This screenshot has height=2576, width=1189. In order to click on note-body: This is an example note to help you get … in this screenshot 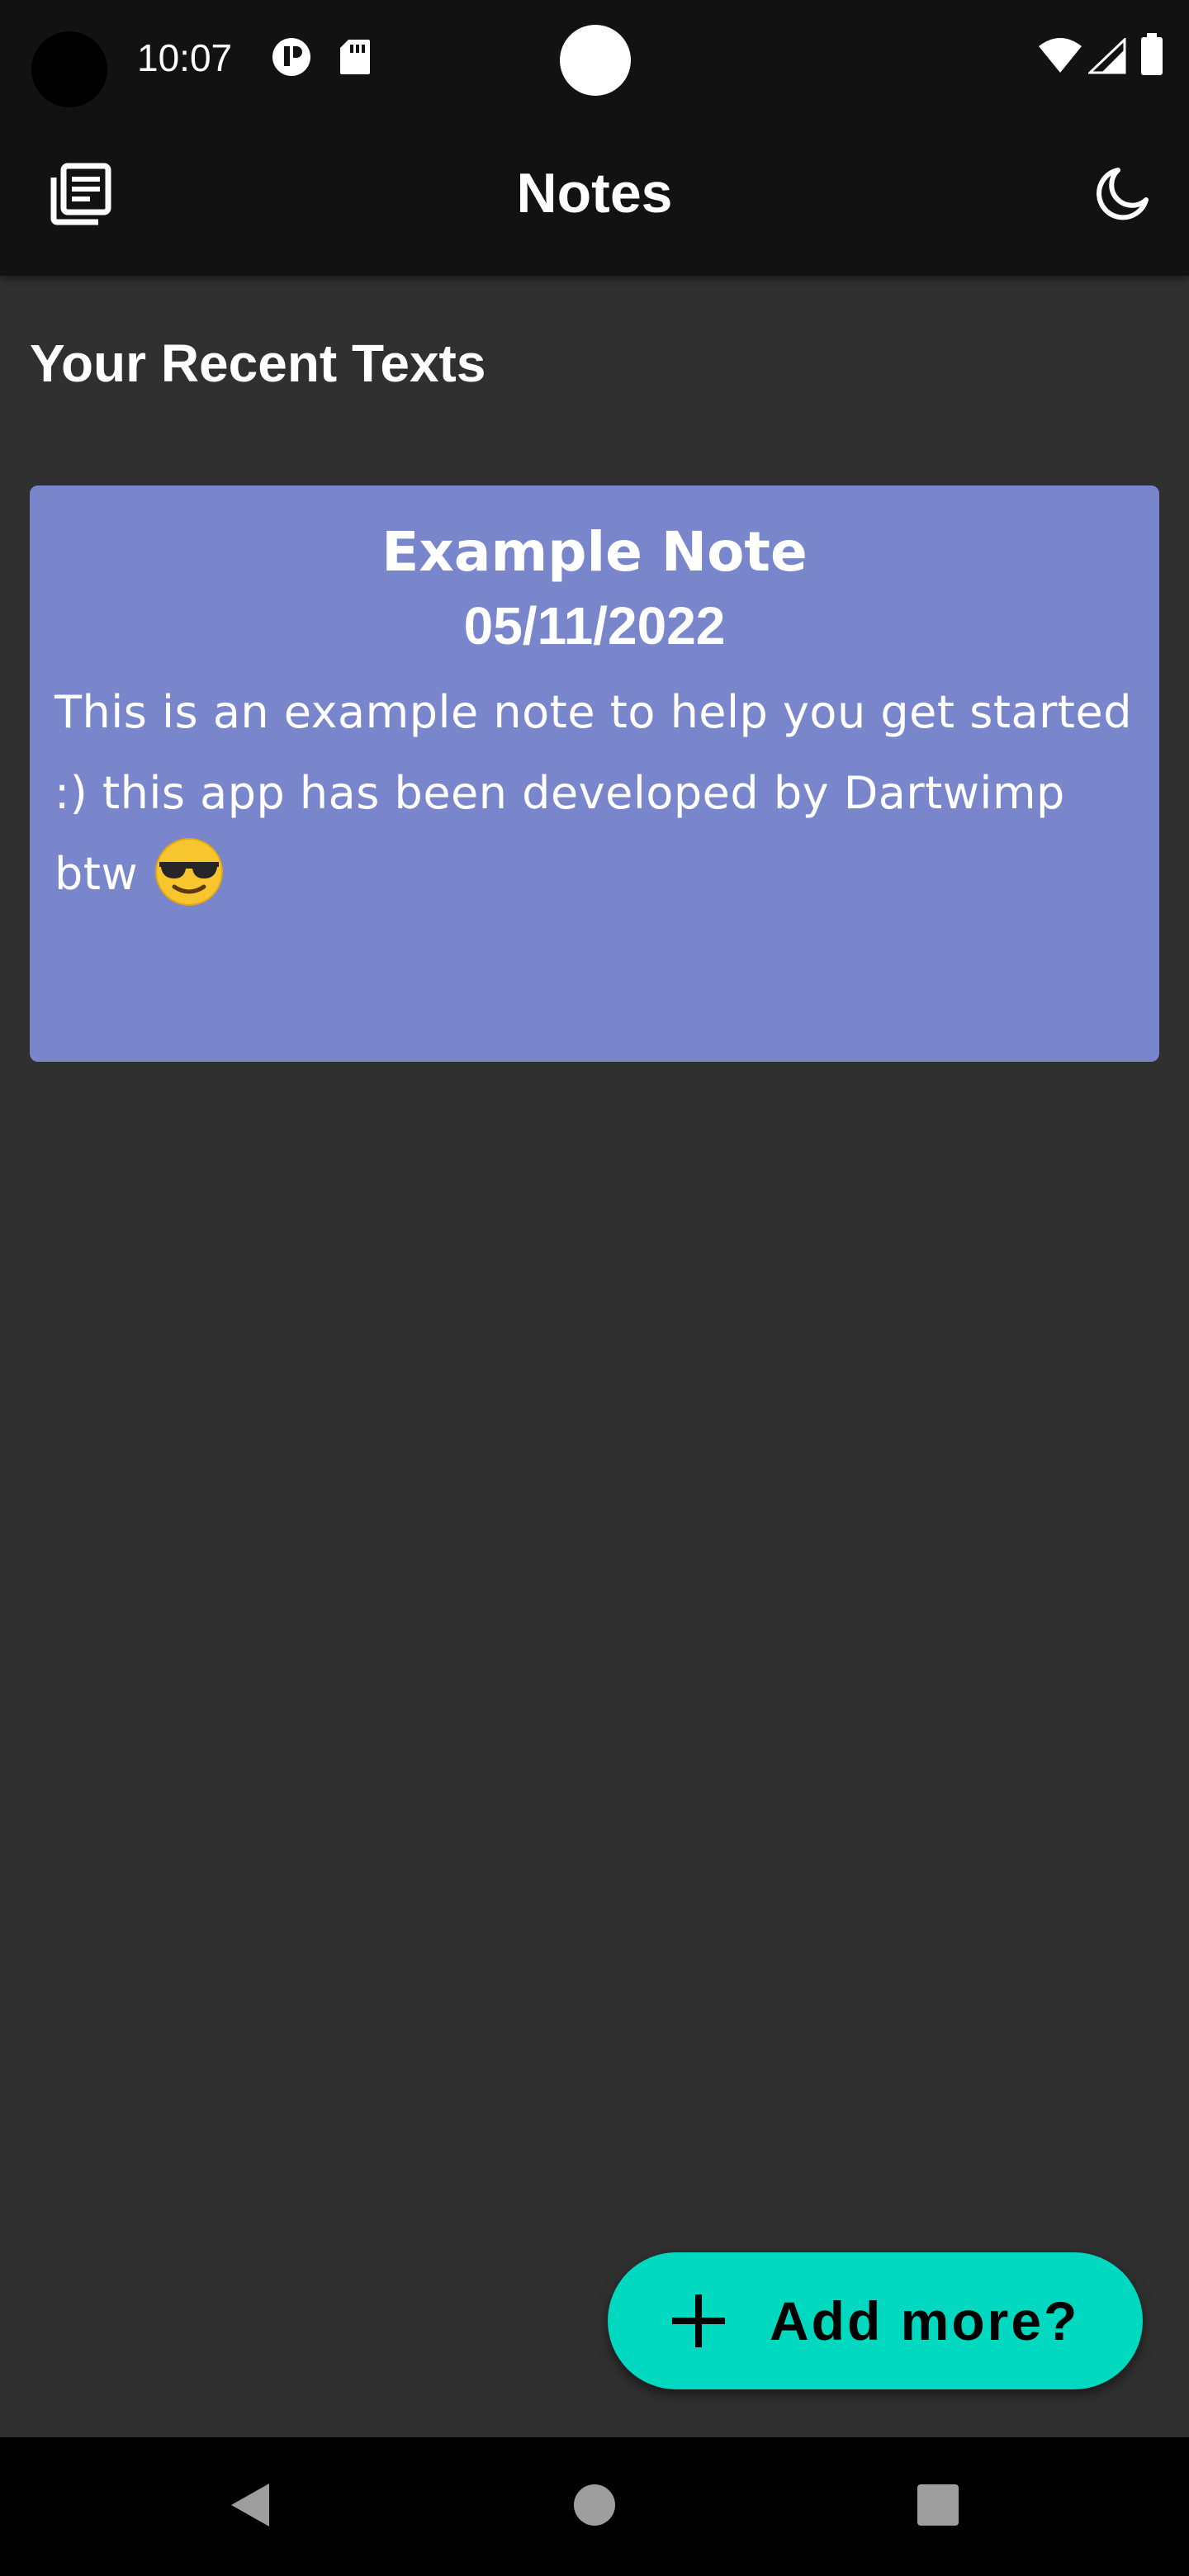, I will do `click(594, 793)`.